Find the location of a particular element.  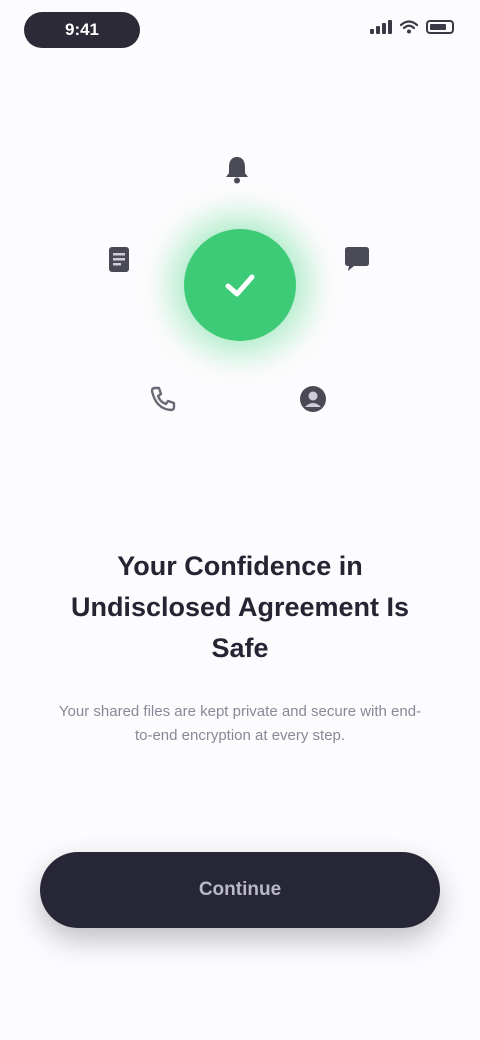

status-icons is located at coordinates (412, 27).